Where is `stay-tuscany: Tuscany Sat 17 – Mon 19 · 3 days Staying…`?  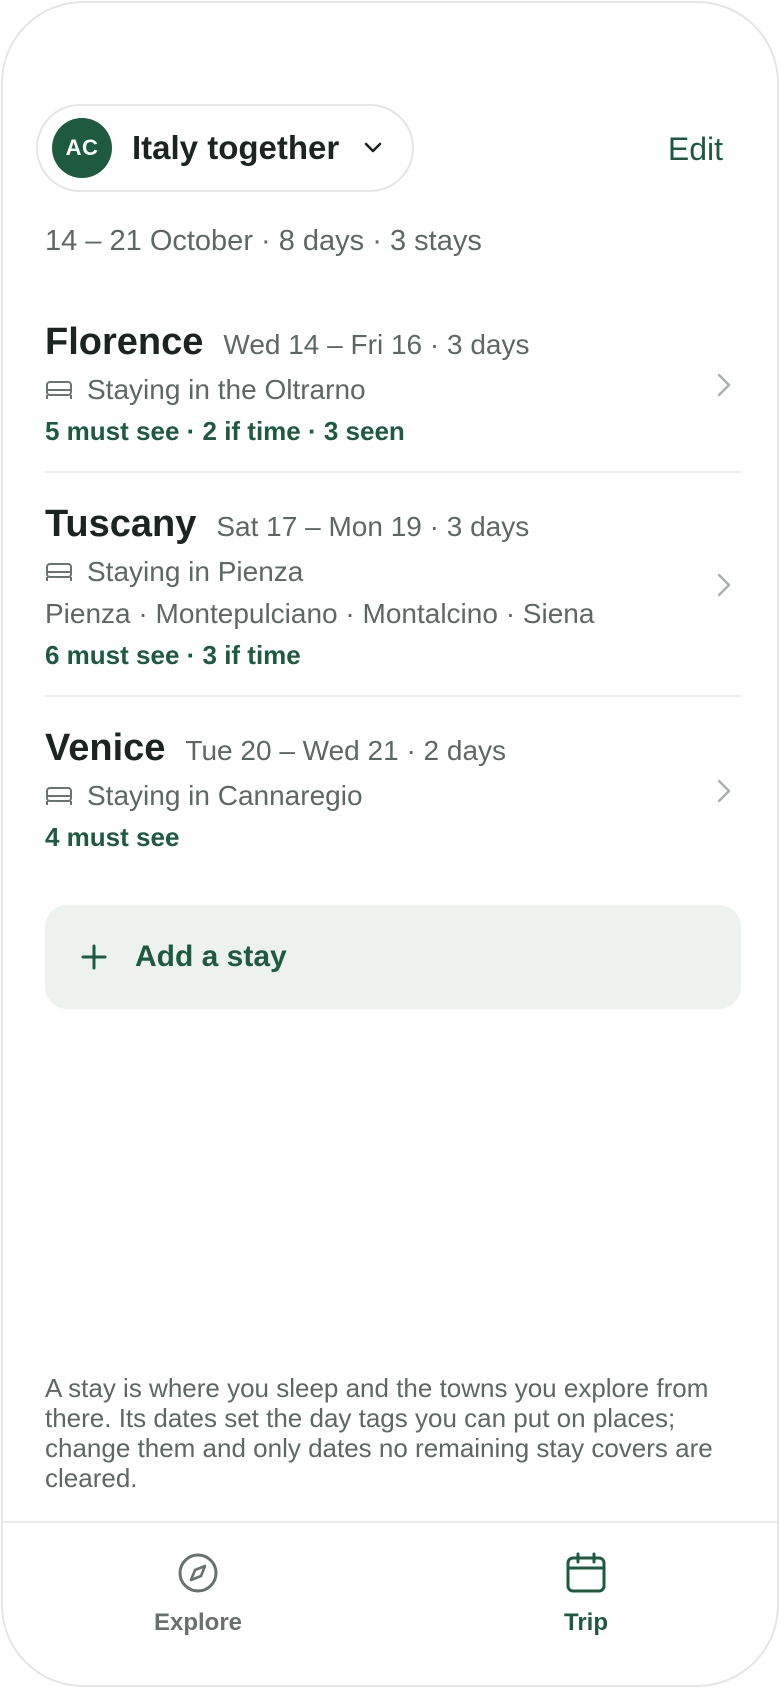
stay-tuscany: Tuscany Sat 17 – Mon 19 · 3 days Staying… is located at coordinates (393, 600).